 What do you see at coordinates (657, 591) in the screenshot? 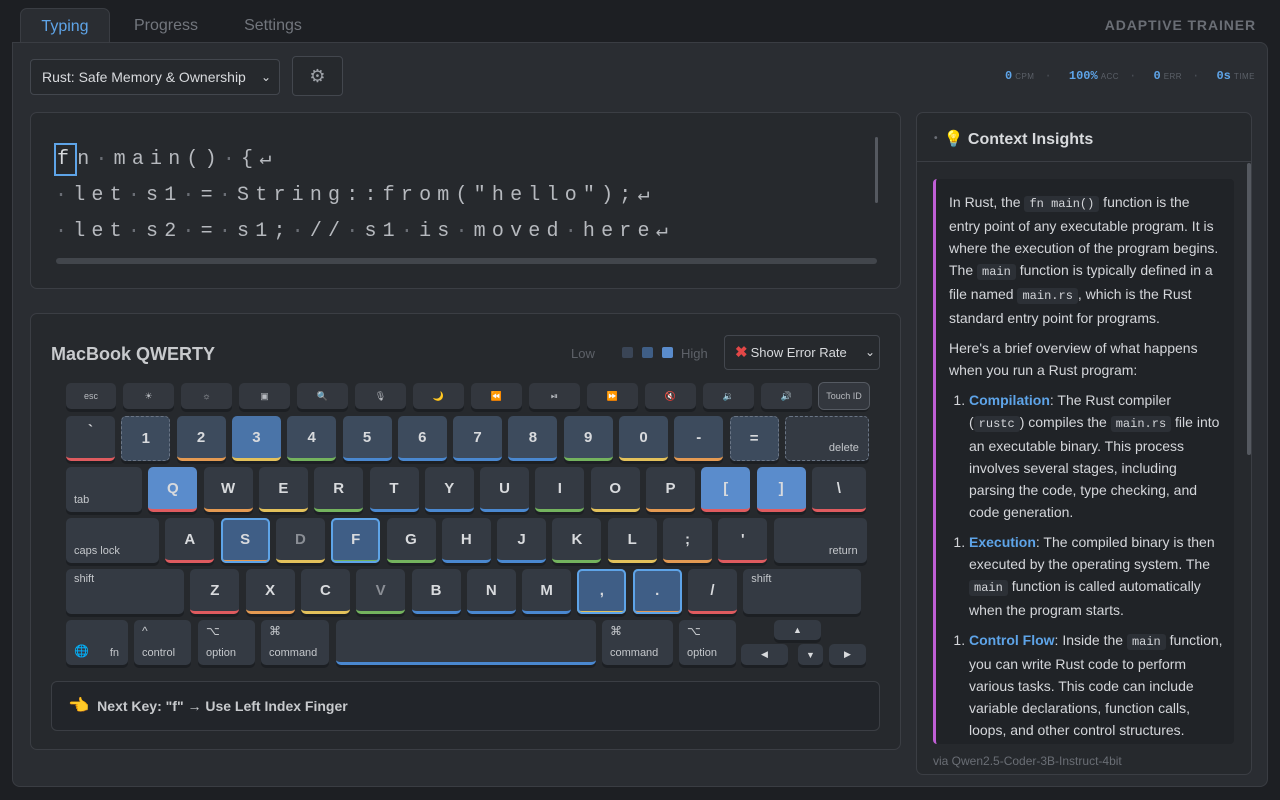
I see `key-period: .` at bounding box center [657, 591].